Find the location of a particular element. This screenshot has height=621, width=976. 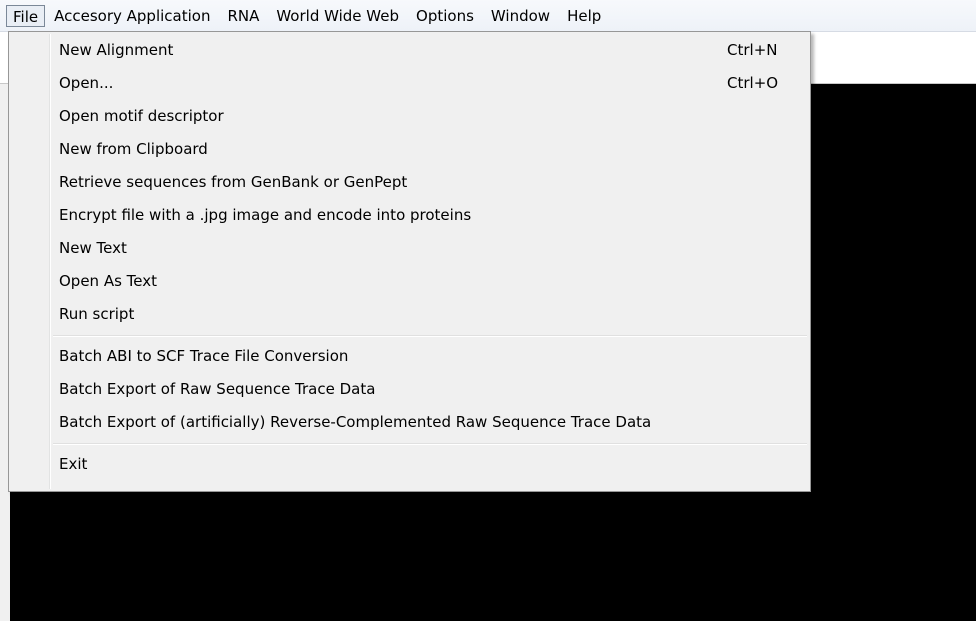

menu-item-shortcut: Ctrl+N is located at coordinates (752, 50).